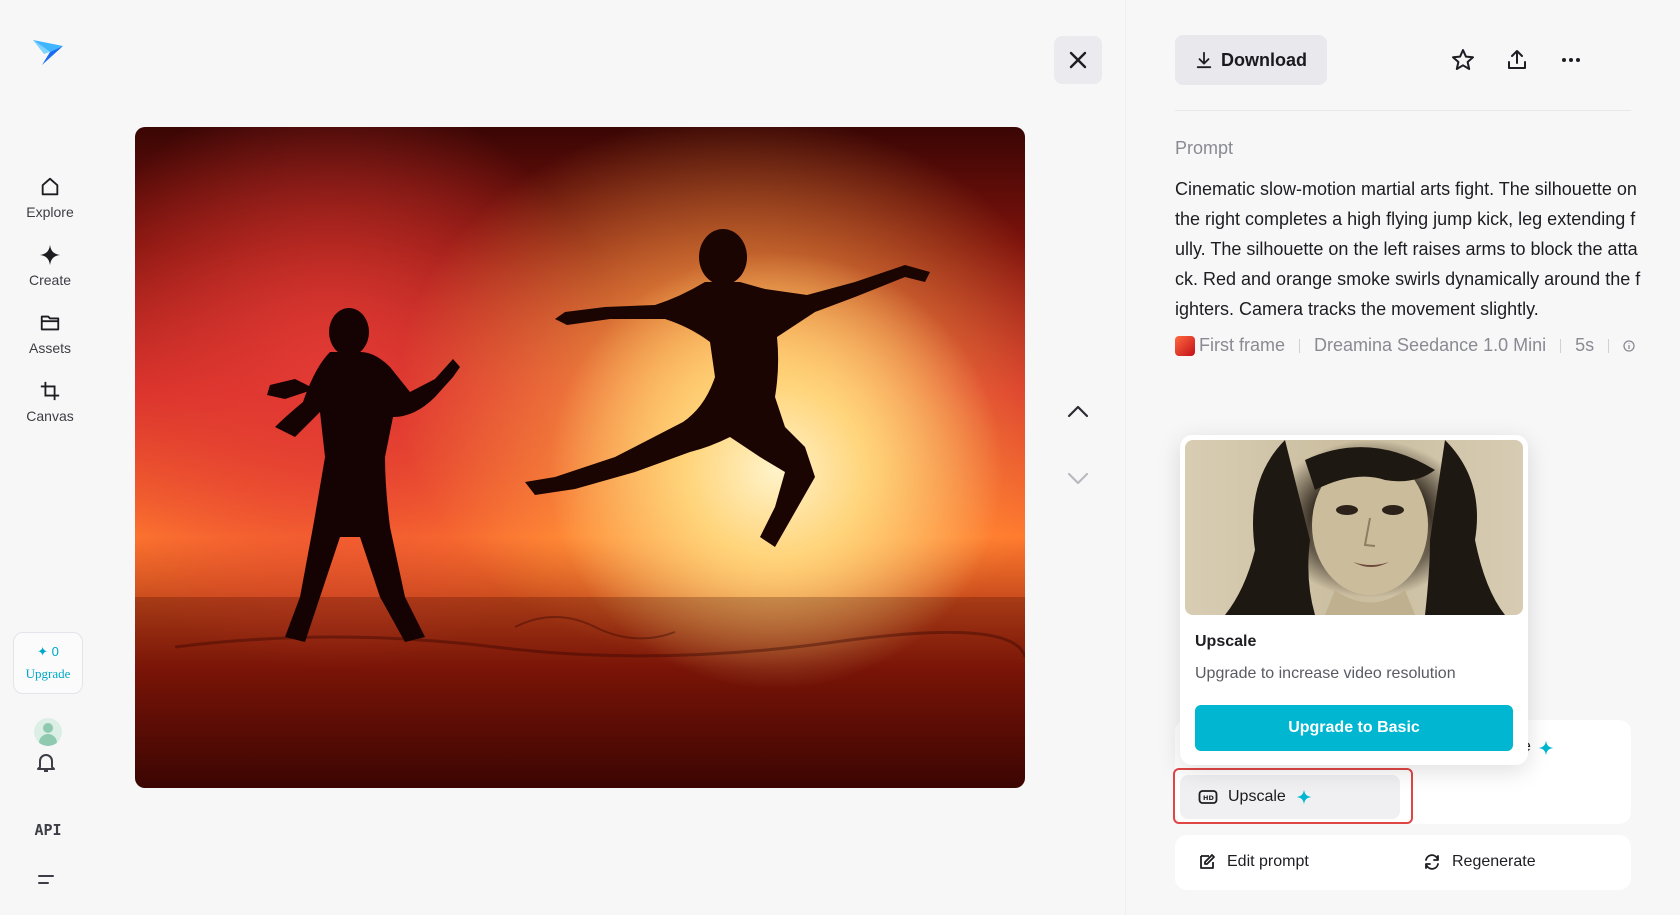 Image resolution: width=1680 pixels, height=915 pixels. What do you see at coordinates (1268, 861) in the screenshot?
I see `edit-prompt-label: Edit prompt` at bounding box center [1268, 861].